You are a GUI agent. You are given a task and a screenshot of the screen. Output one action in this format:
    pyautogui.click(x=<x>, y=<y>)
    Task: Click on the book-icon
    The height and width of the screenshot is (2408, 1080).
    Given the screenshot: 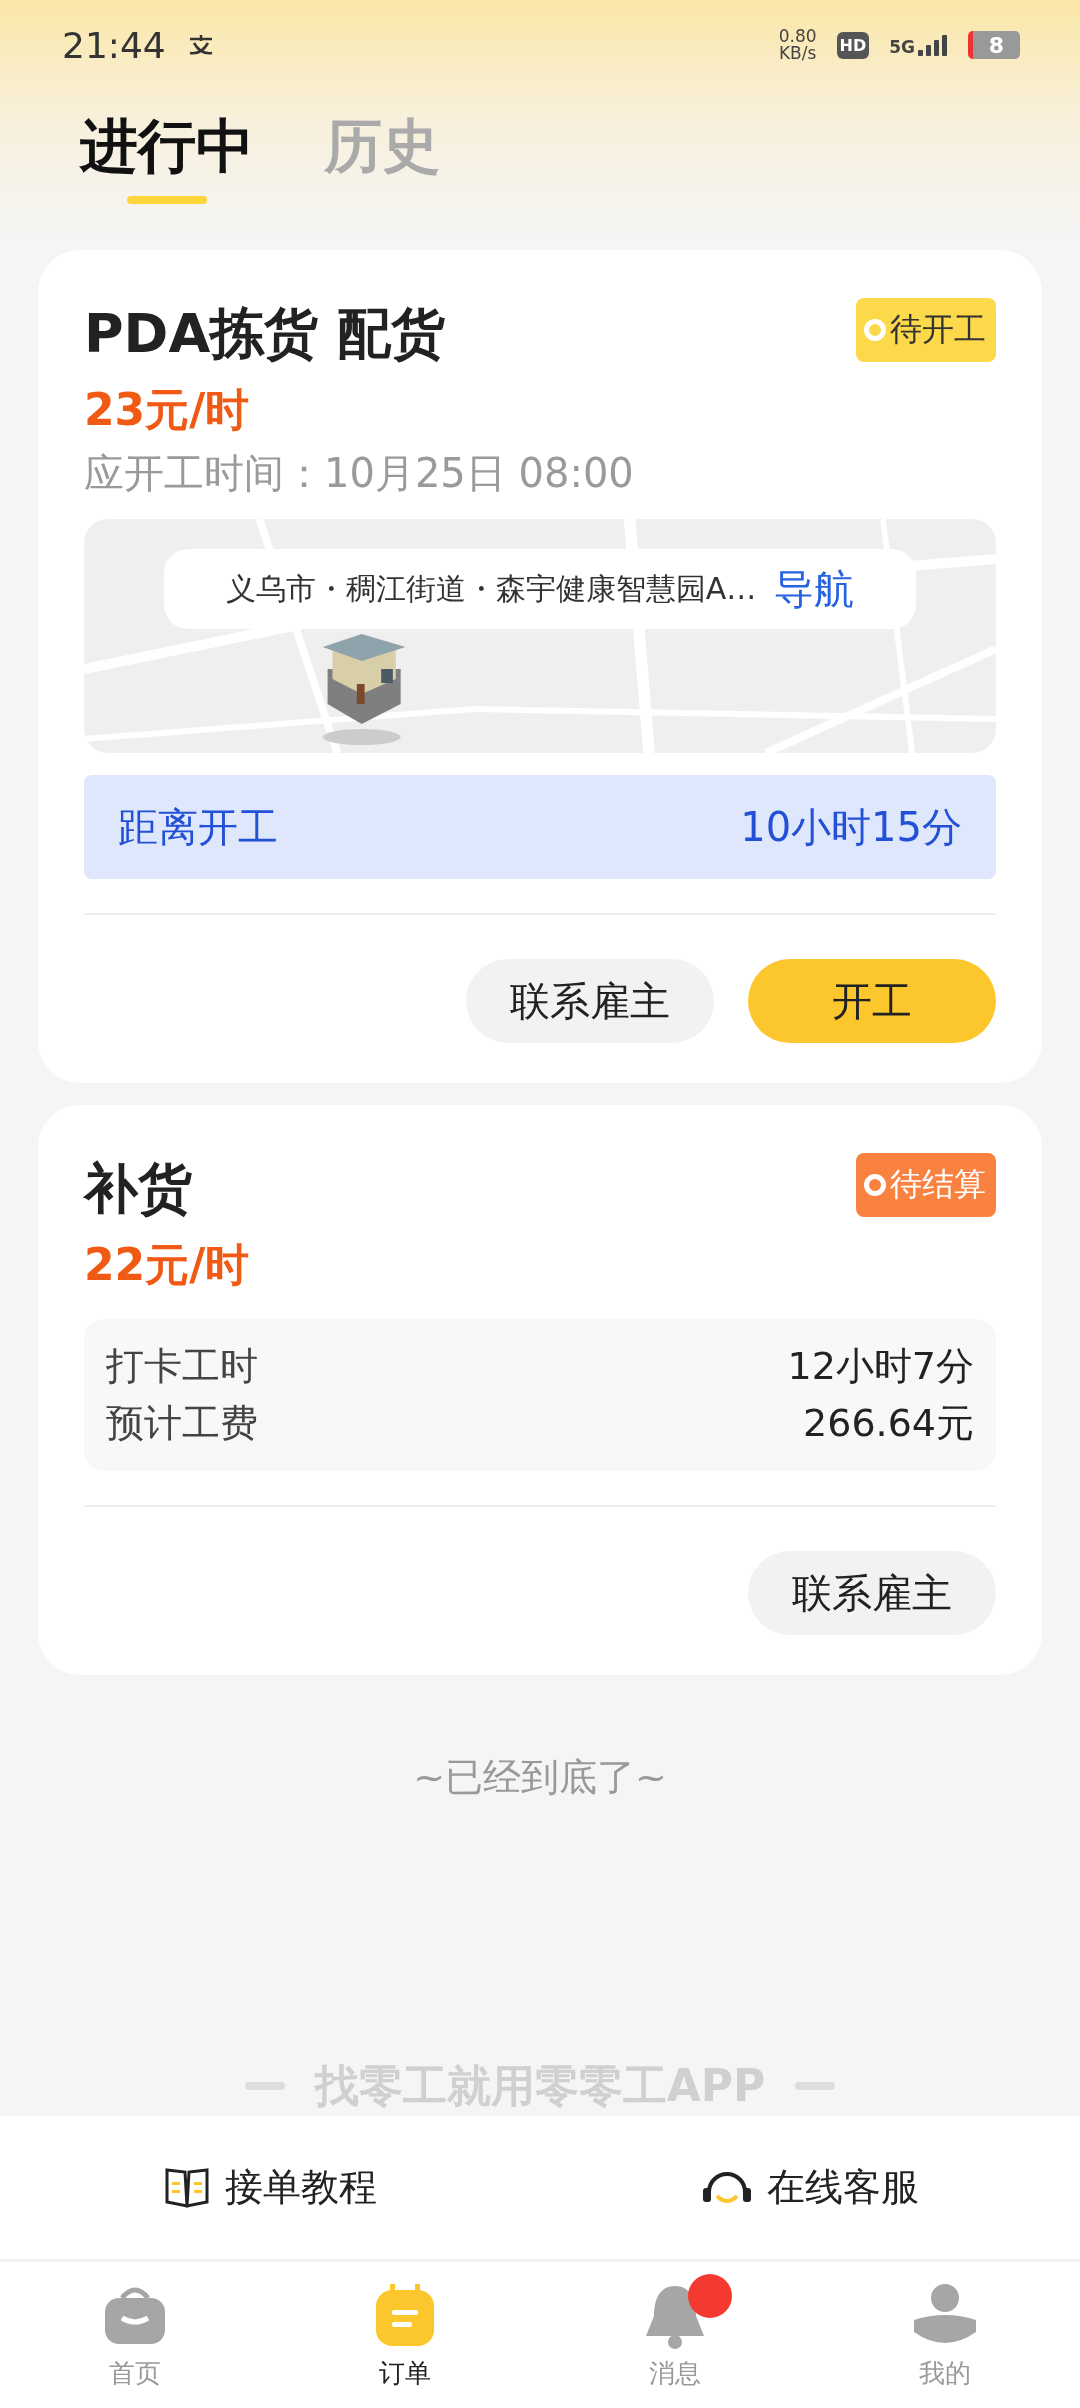 What is the action you would take?
    pyautogui.click(x=187, y=2187)
    